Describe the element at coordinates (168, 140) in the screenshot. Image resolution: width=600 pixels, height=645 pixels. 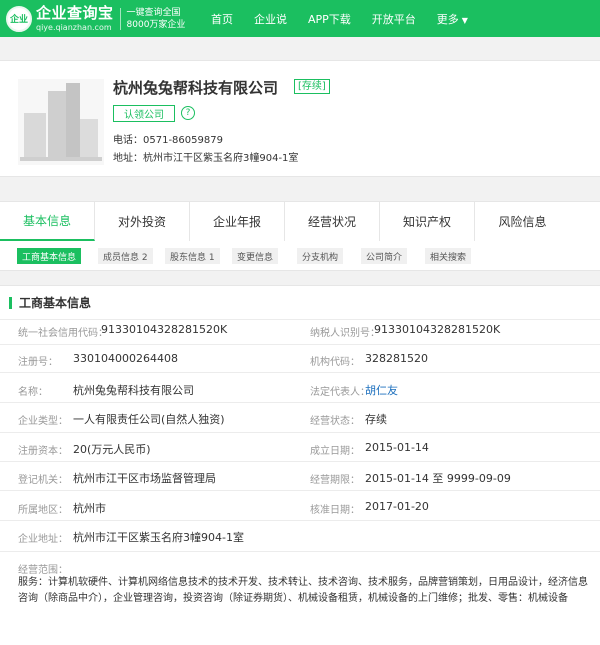
I see `company-phone: 电话：0571-86059879` at that location.